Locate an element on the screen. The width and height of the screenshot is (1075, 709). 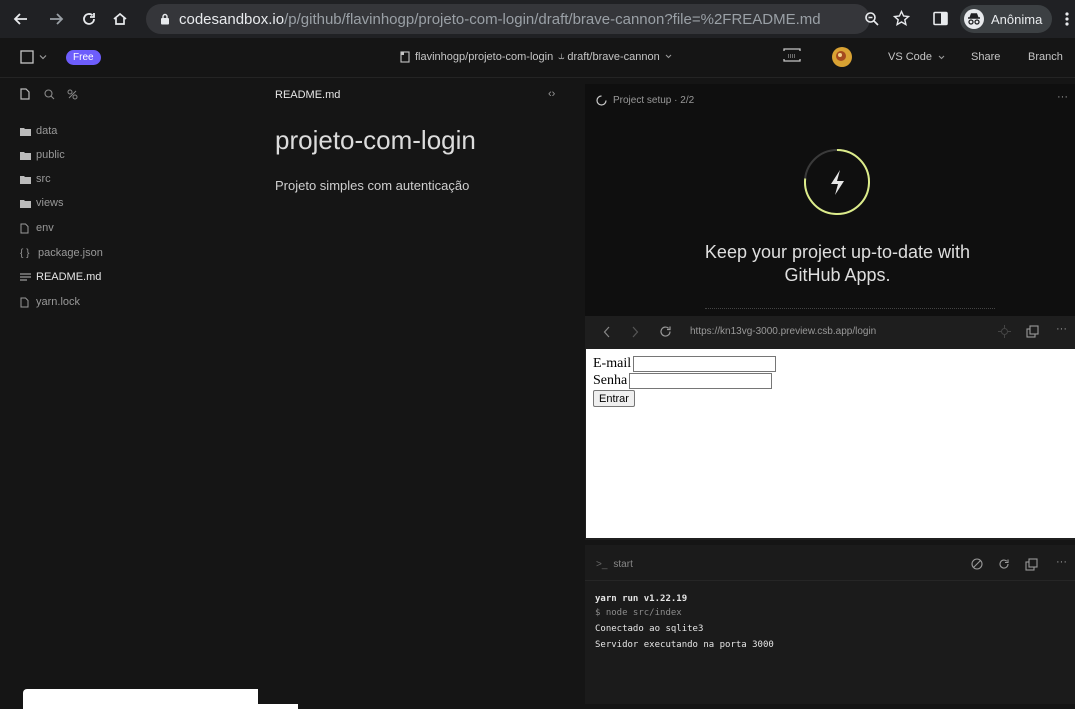
login-submit-button: Entrar is located at coordinates (614, 398).